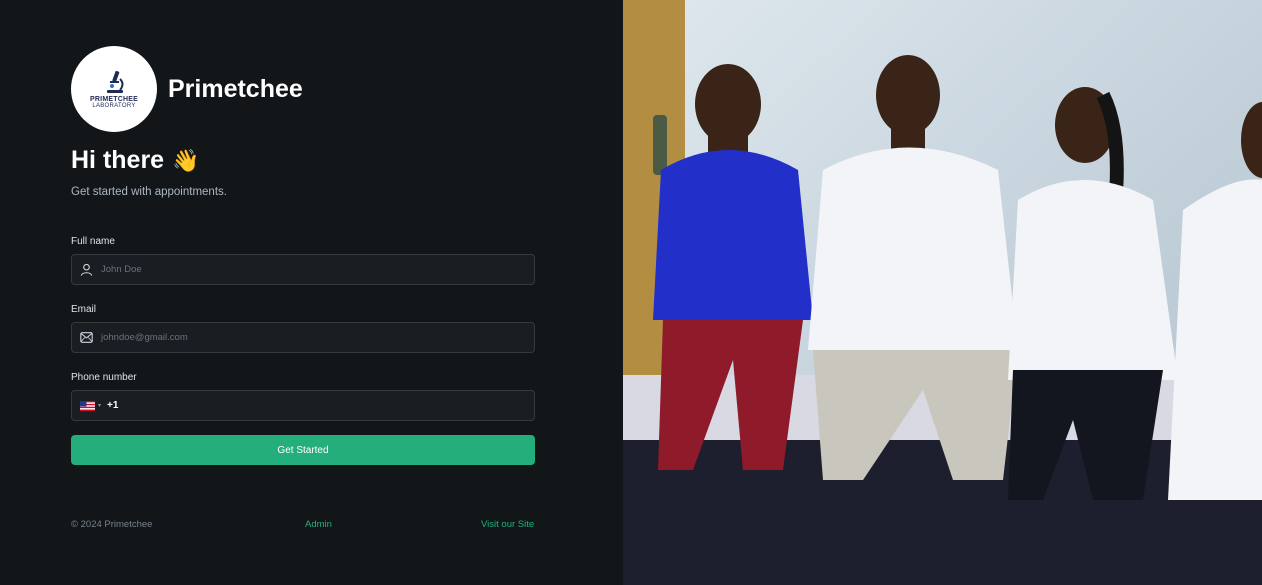 Image resolution: width=1262 pixels, height=585 pixels. What do you see at coordinates (86, 337) in the screenshot?
I see `mail-icon` at bounding box center [86, 337].